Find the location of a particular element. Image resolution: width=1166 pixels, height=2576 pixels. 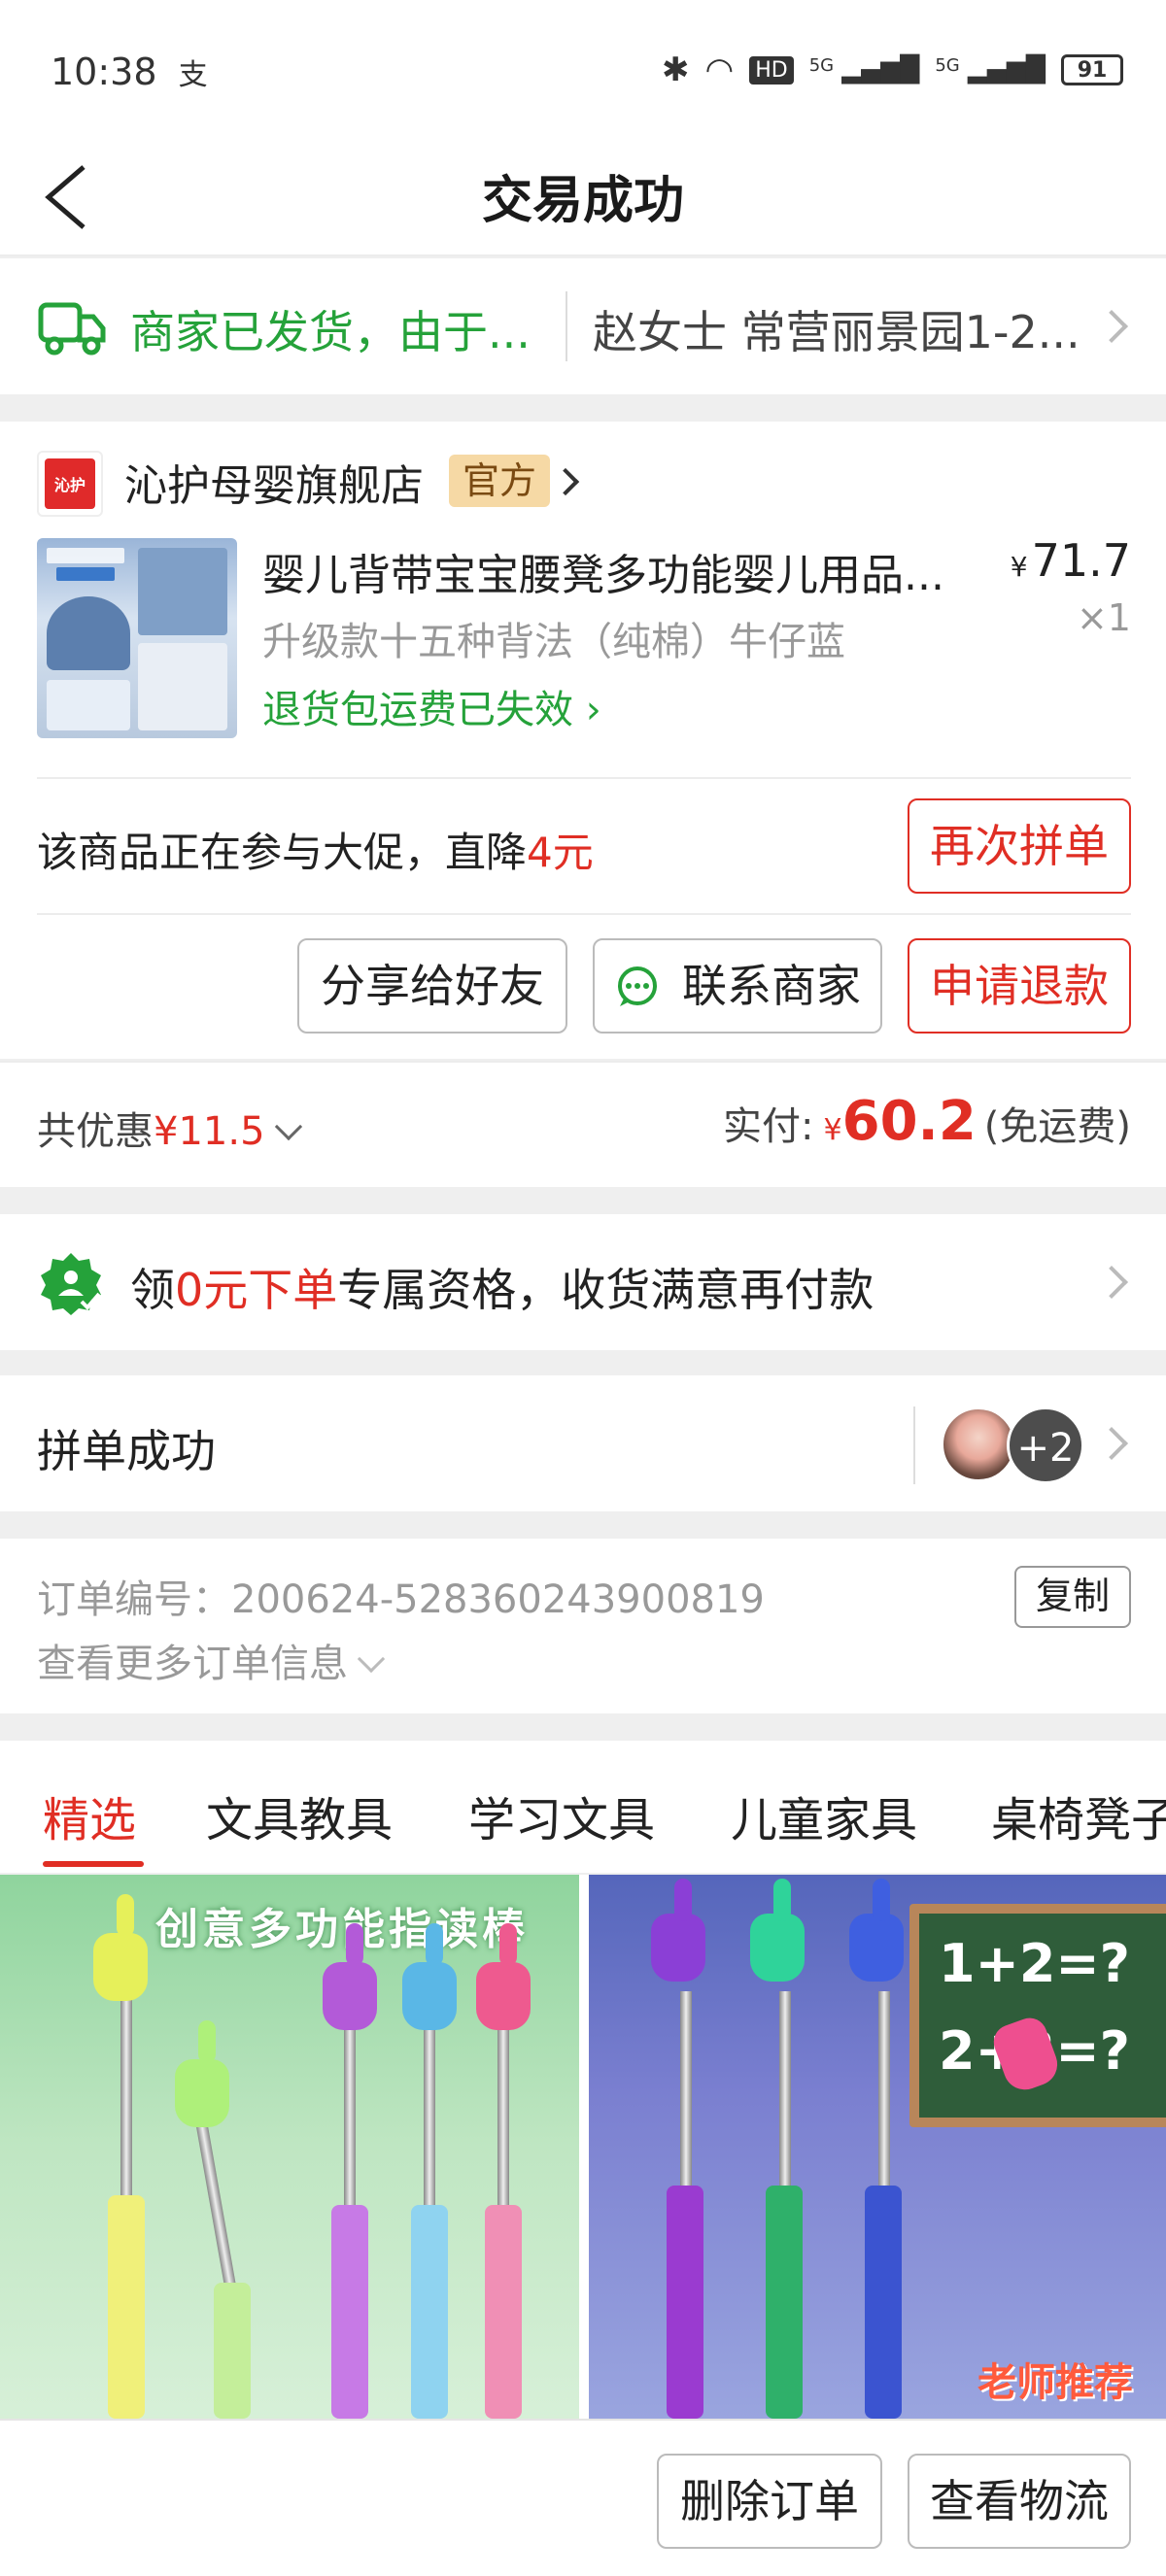

product-card: 创意多功能指读棒 is located at coordinates (289, 2147).